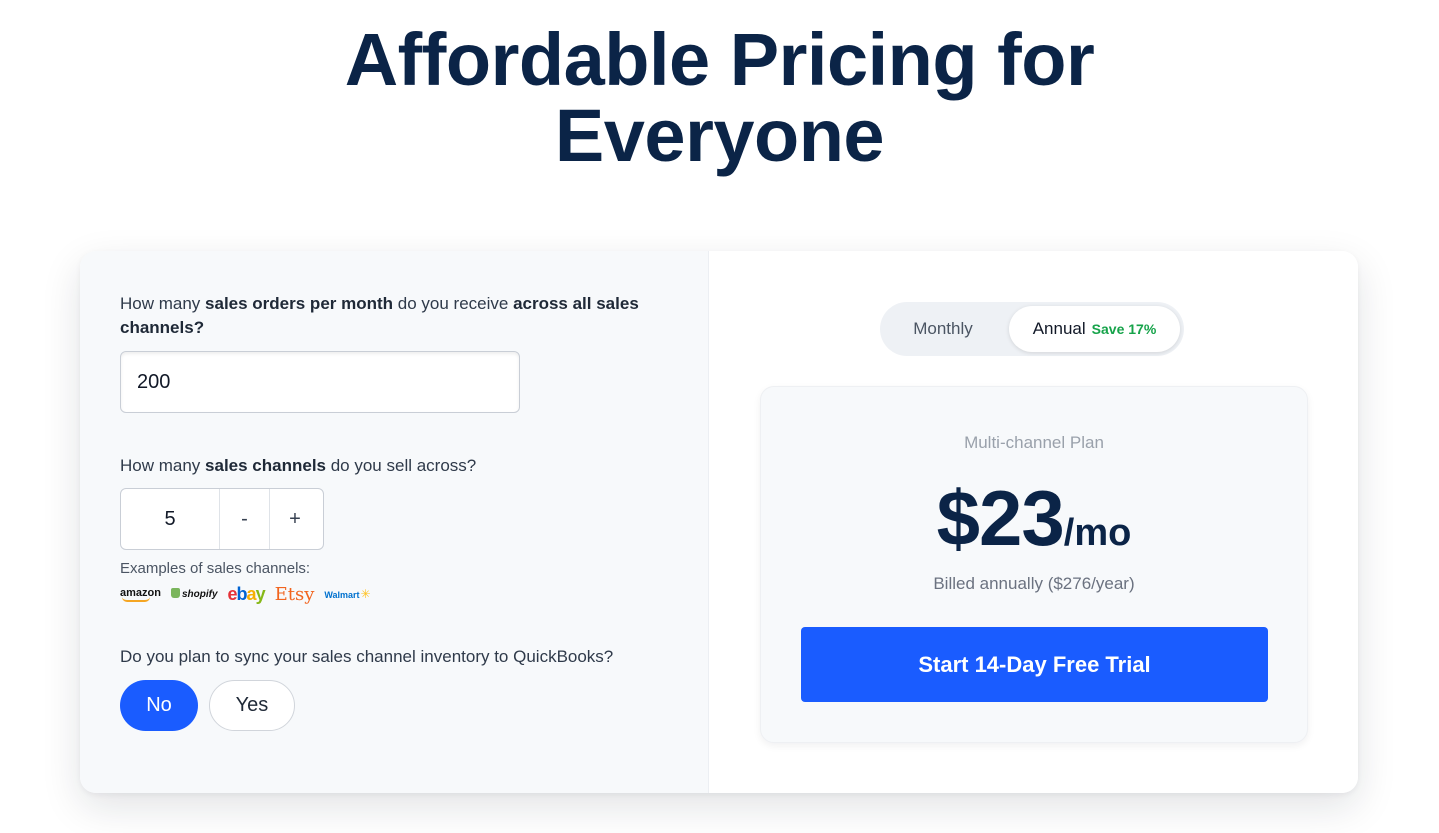  I want to click on plan-price: $23/mo, so click(1034, 518).